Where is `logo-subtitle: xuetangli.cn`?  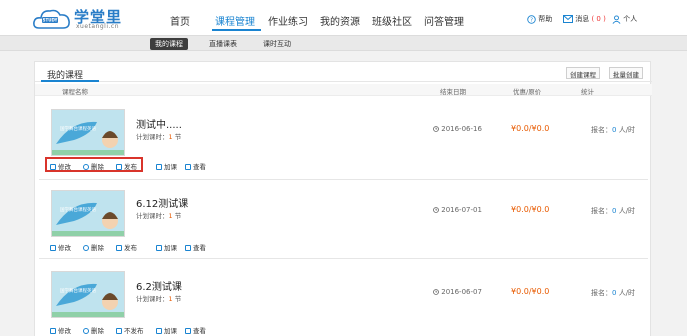
logo-subtitle: xuetangli.cn is located at coordinates (98, 26).